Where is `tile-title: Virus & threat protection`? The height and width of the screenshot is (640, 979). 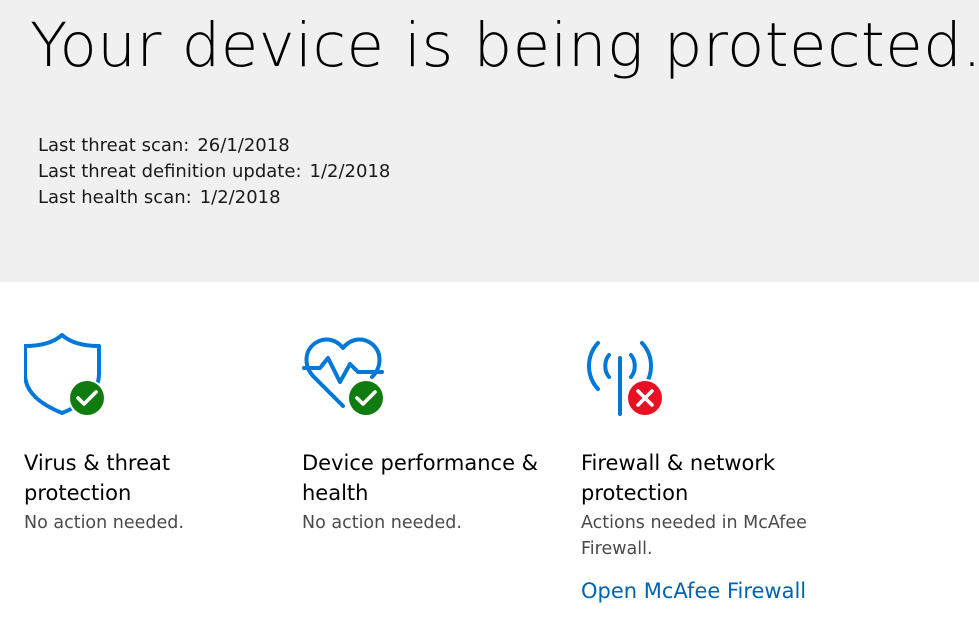
tile-title: Virus & threat protection is located at coordinates (97, 478).